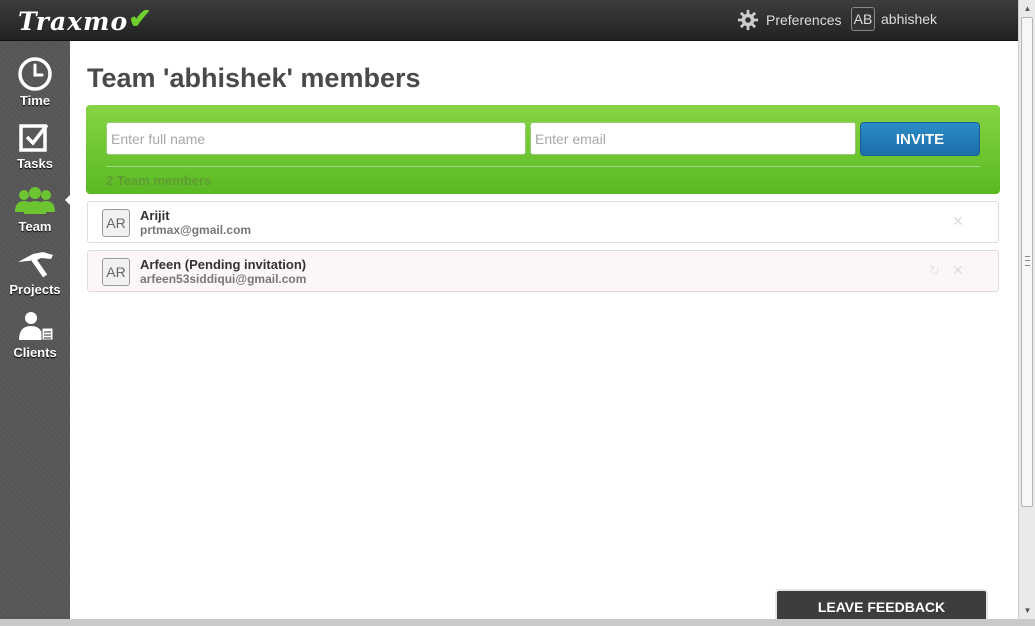  I want to click on email-input, so click(693, 138).